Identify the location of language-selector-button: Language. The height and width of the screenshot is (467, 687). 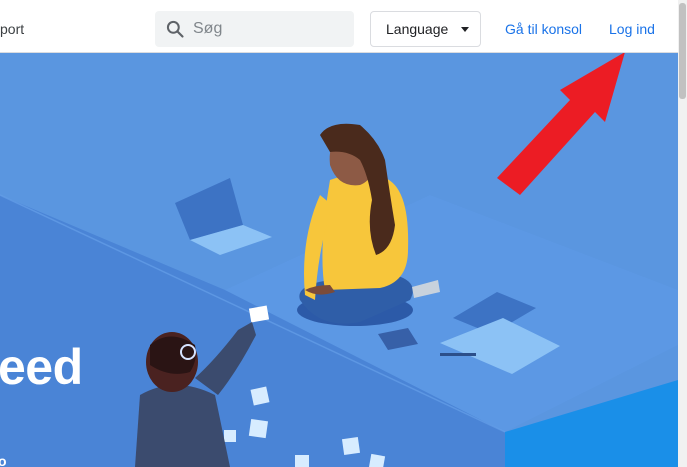
(425, 29).